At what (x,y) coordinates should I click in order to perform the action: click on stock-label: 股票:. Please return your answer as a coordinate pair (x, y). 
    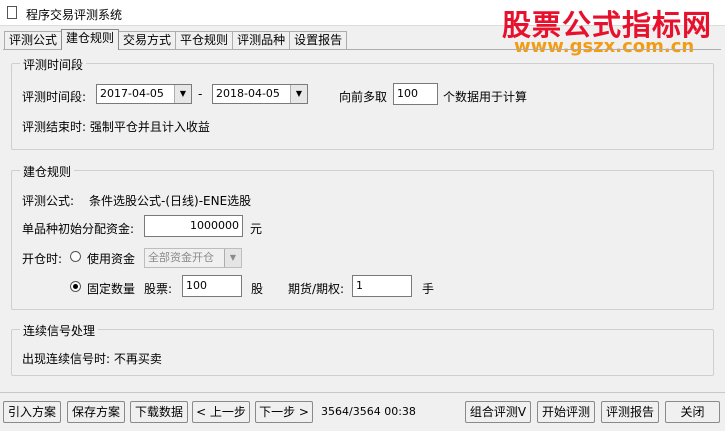
    Looking at the image, I should click on (158, 289).